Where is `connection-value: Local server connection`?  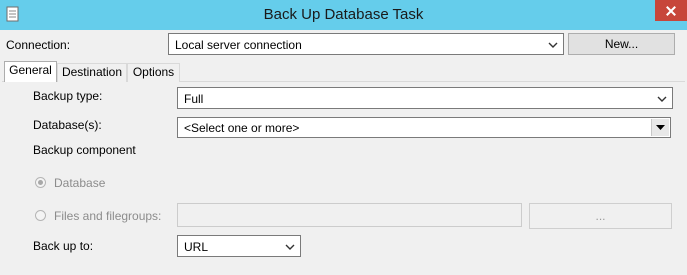 connection-value: Local server connection is located at coordinates (238, 45).